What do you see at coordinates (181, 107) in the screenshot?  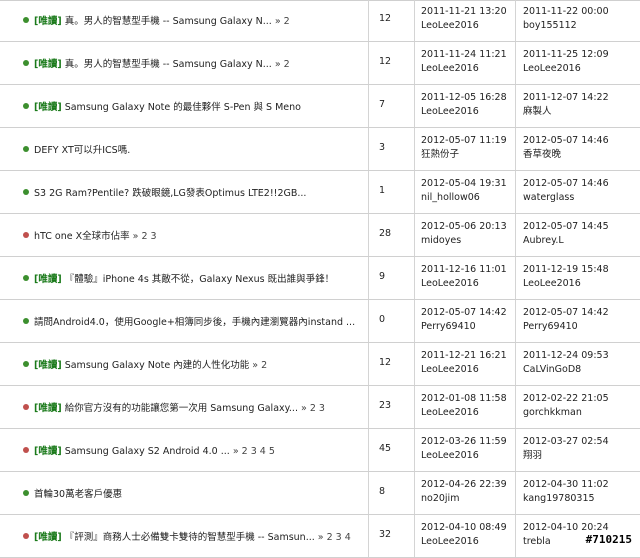 I see `topic-title-text: Samsung Galaxy Note 的最佳夥伴 S-Pen 與 S Meno` at bounding box center [181, 107].